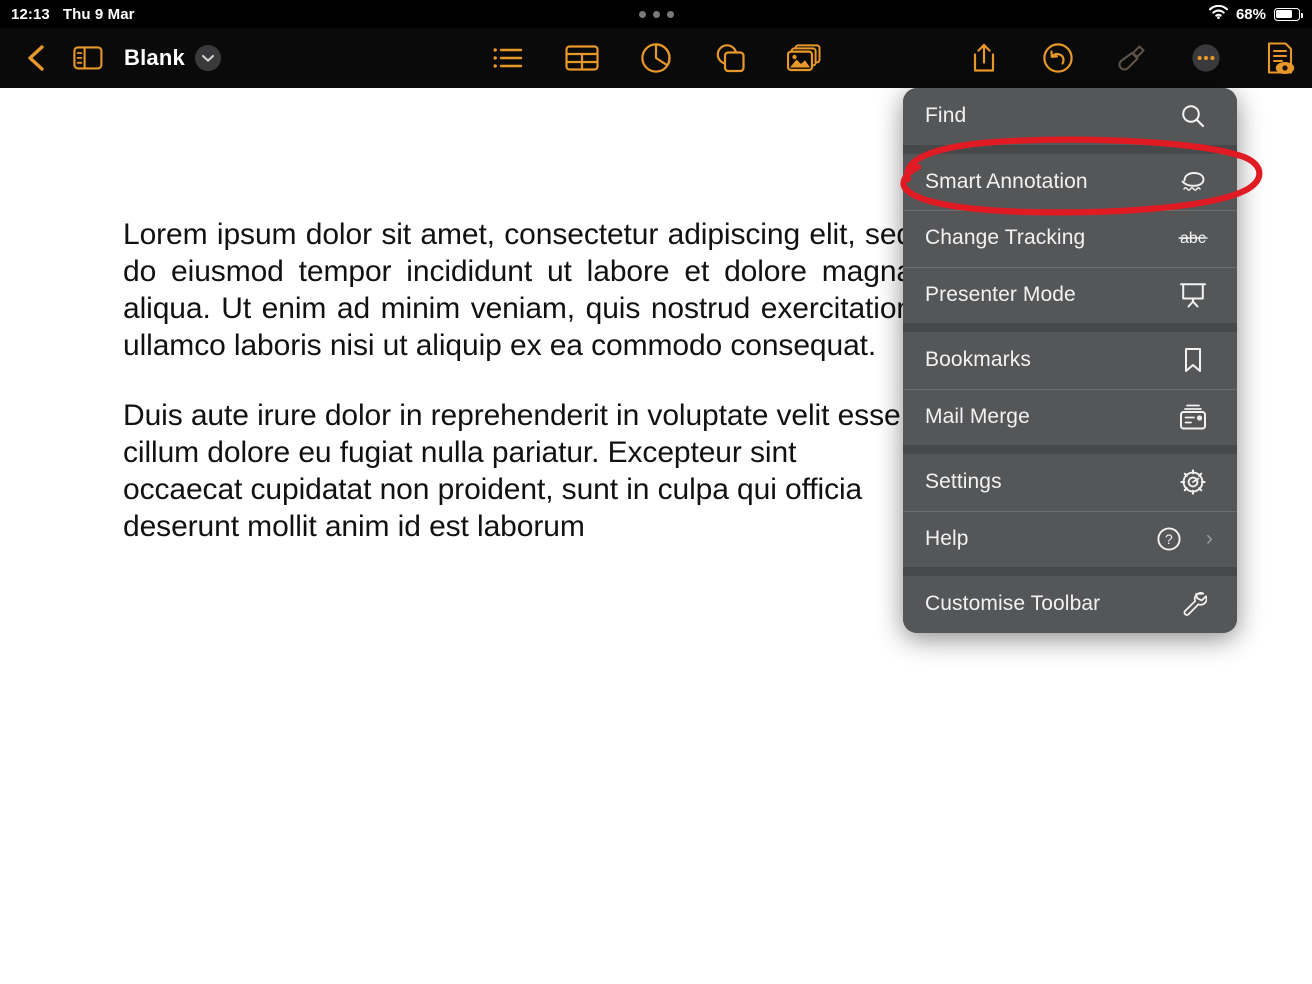 Image resolution: width=1312 pixels, height=984 pixels. Describe the element at coordinates (1070, 417) in the screenshot. I see `menu-item-mail-merge: Mail Merge` at that location.